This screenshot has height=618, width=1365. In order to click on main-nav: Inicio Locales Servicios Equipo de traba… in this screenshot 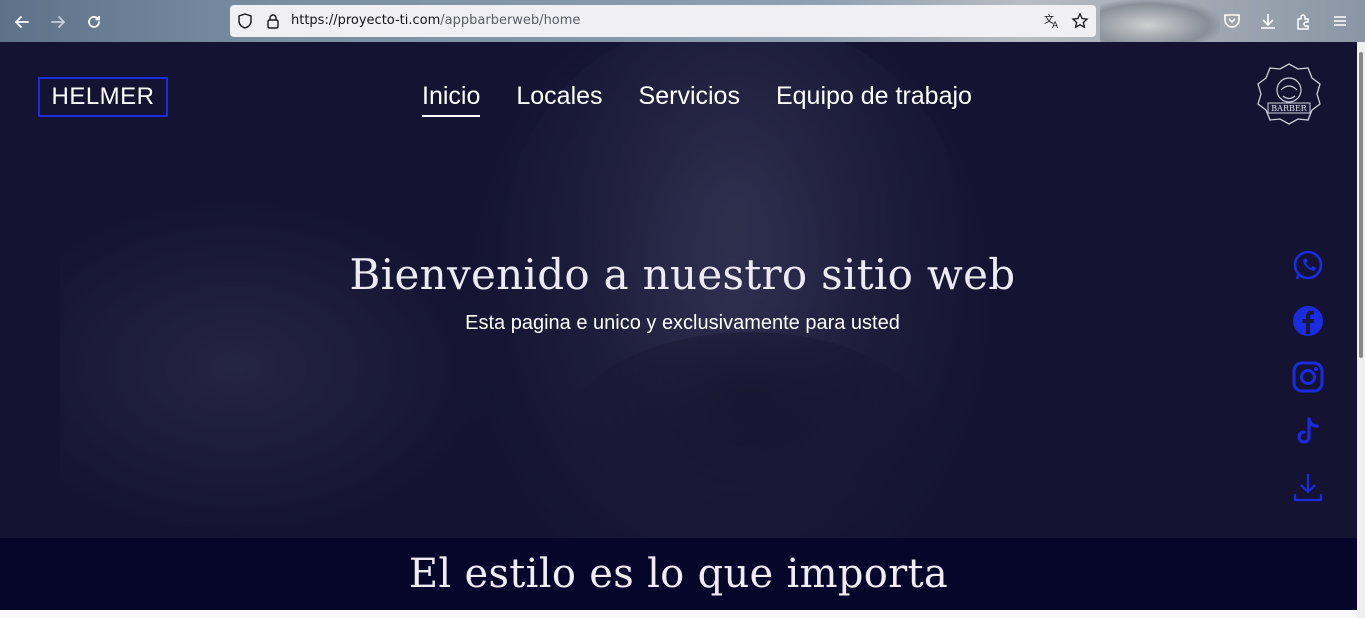, I will do `click(697, 99)`.